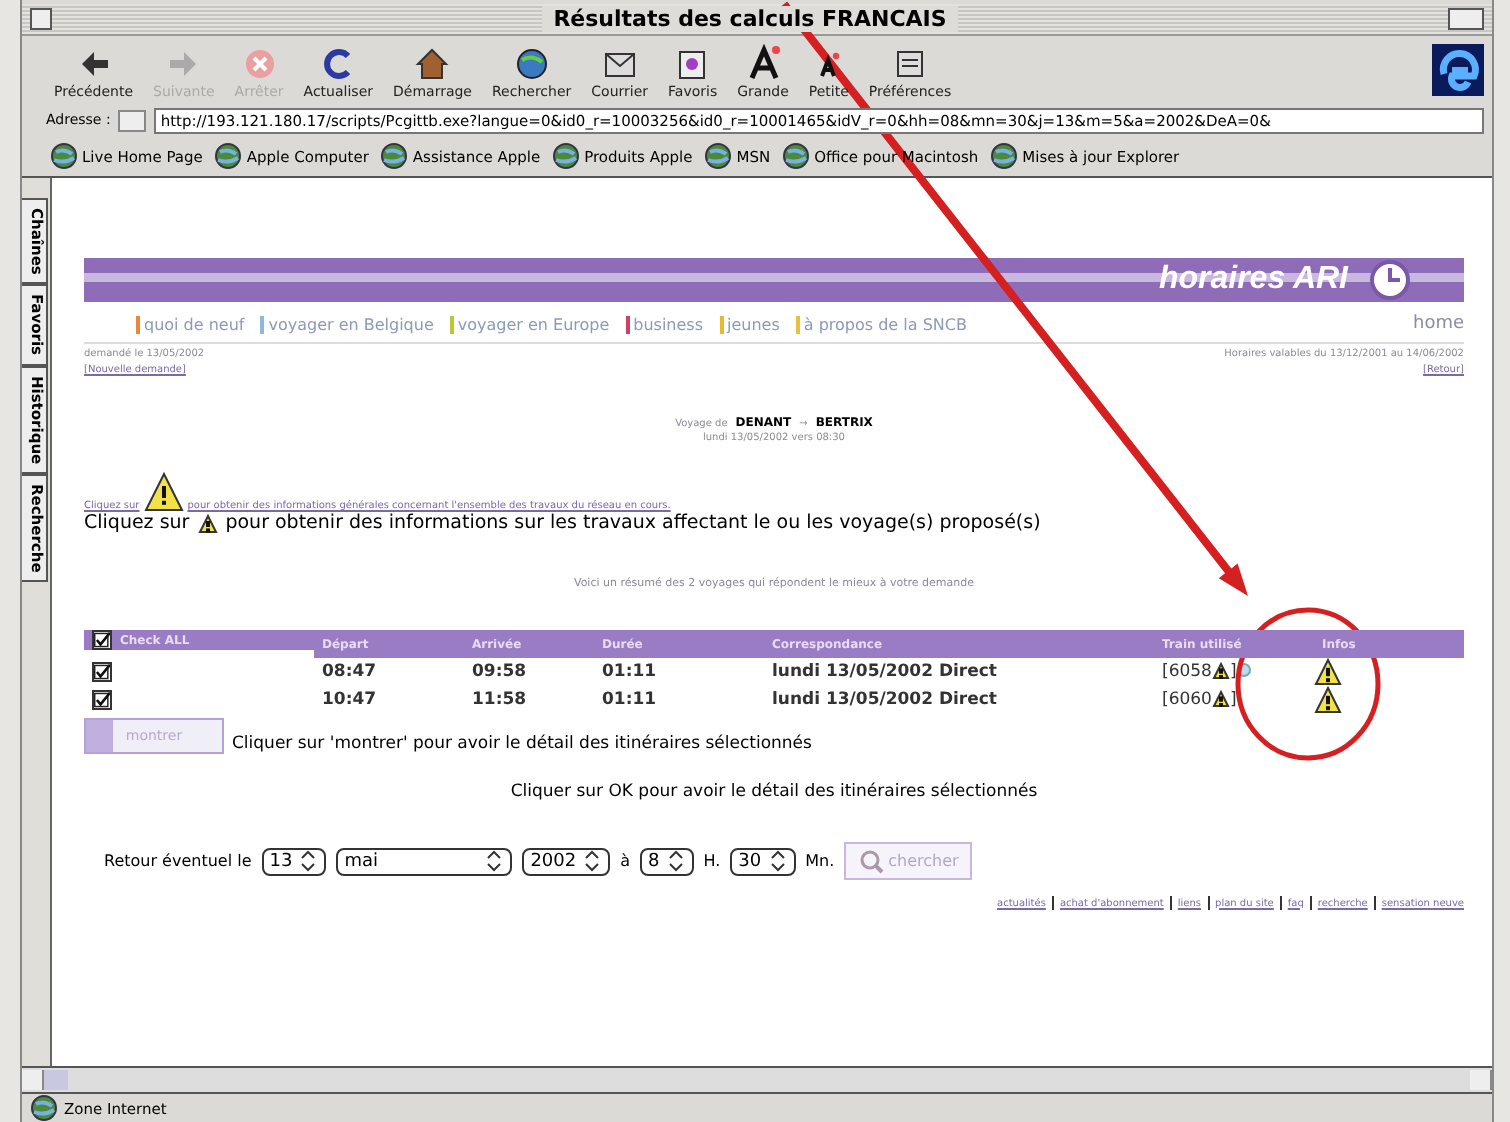 Image resolution: width=1510 pixels, height=1122 pixels. What do you see at coordinates (1466, 19) in the screenshot?
I see `zoom-box` at bounding box center [1466, 19].